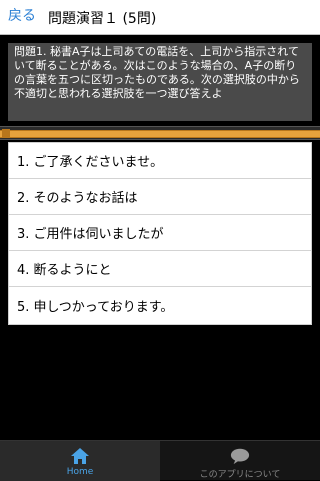  I want to click on progress-knob, so click(6, 133).